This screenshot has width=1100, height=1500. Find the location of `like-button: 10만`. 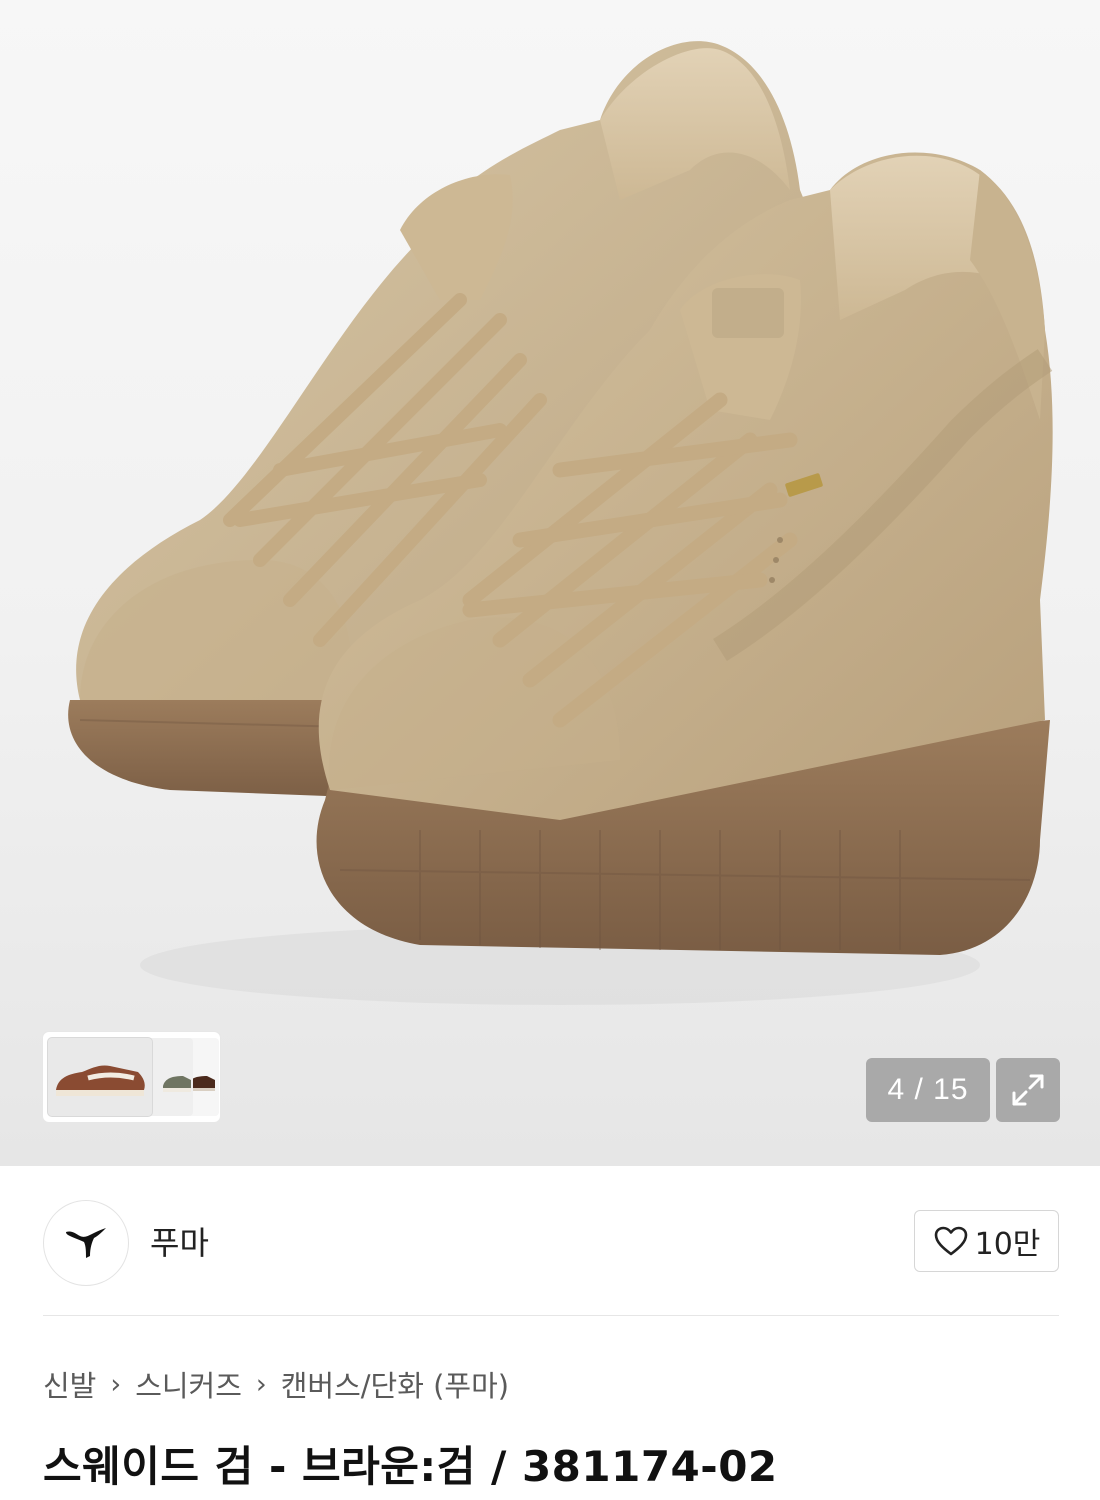

like-button: 10만 is located at coordinates (986, 1241).